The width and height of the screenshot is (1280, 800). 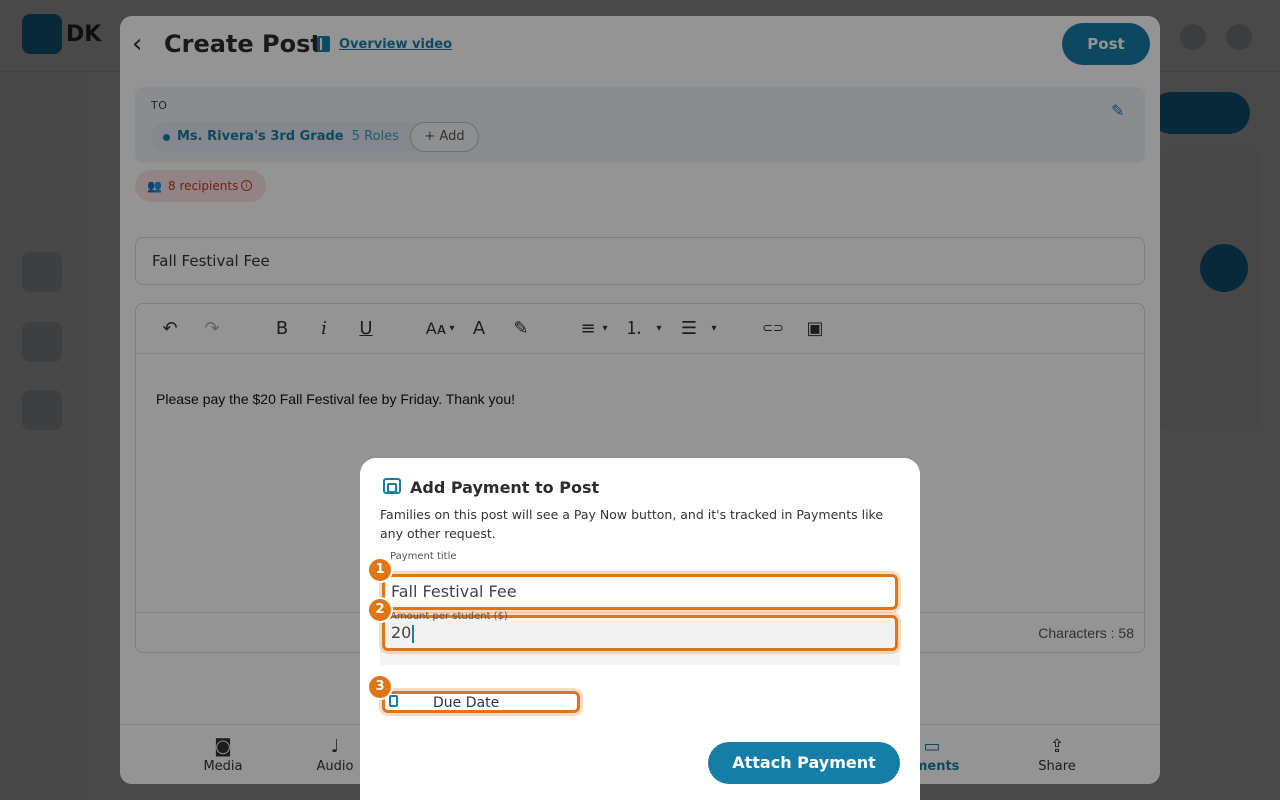 I want to click on amount-value: 20, so click(x=401, y=632).